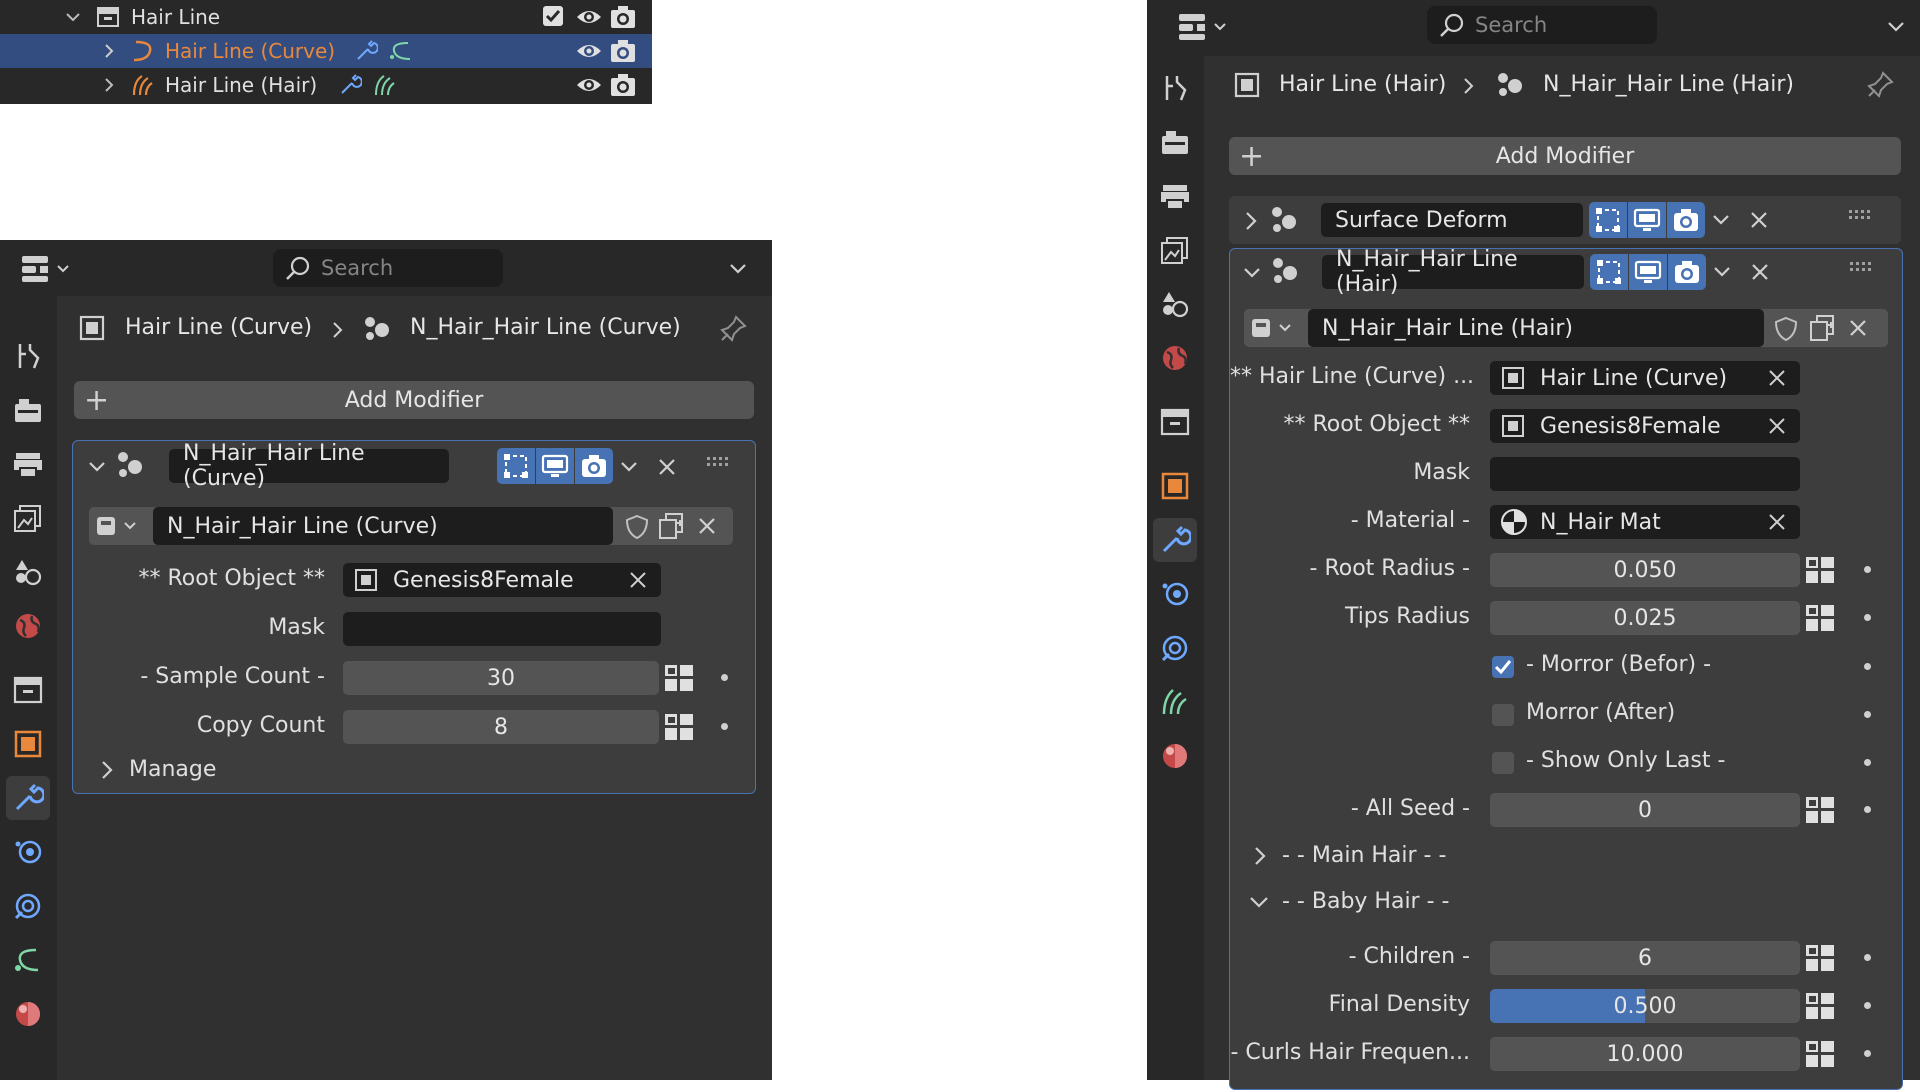  I want to click on wrench-icon, so click(350, 85).